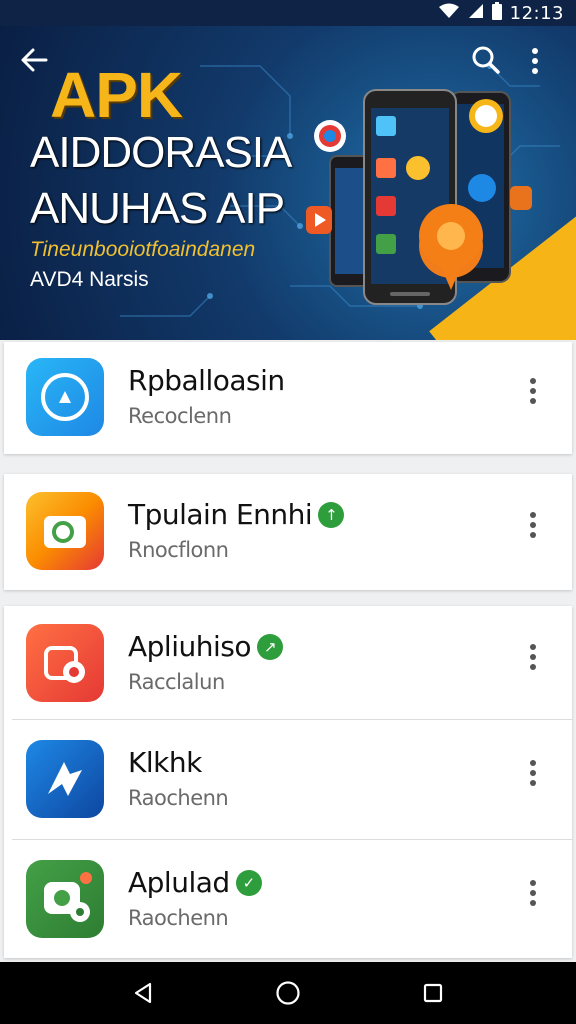 Image resolution: width=576 pixels, height=1024 pixels. Describe the element at coordinates (236, 514) in the screenshot. I see `app-name: Tpulain Ennhi ↑` at that location.